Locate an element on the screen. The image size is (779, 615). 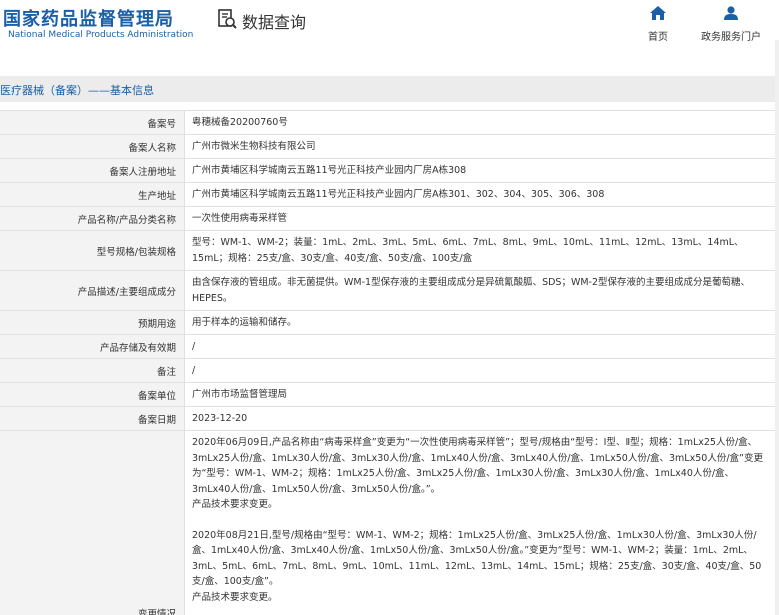
field-label: 备案人名称 is located at coordinates (92, 146).